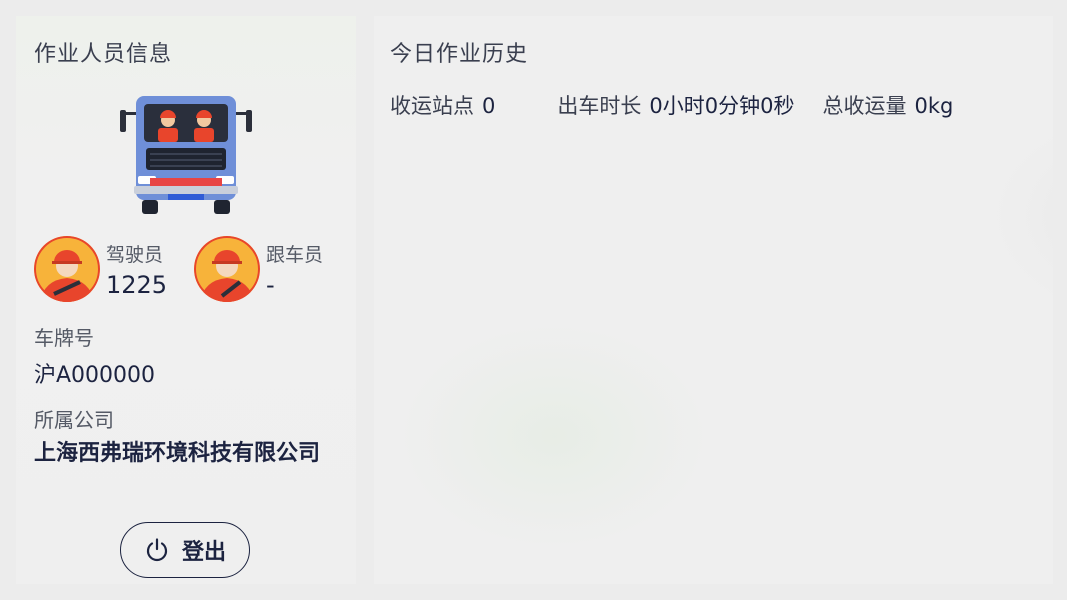  What do you see at coordinates (432, 106) in the screenshot?
I see `stat-label: 收运站点` at bounding box center [432, 106].